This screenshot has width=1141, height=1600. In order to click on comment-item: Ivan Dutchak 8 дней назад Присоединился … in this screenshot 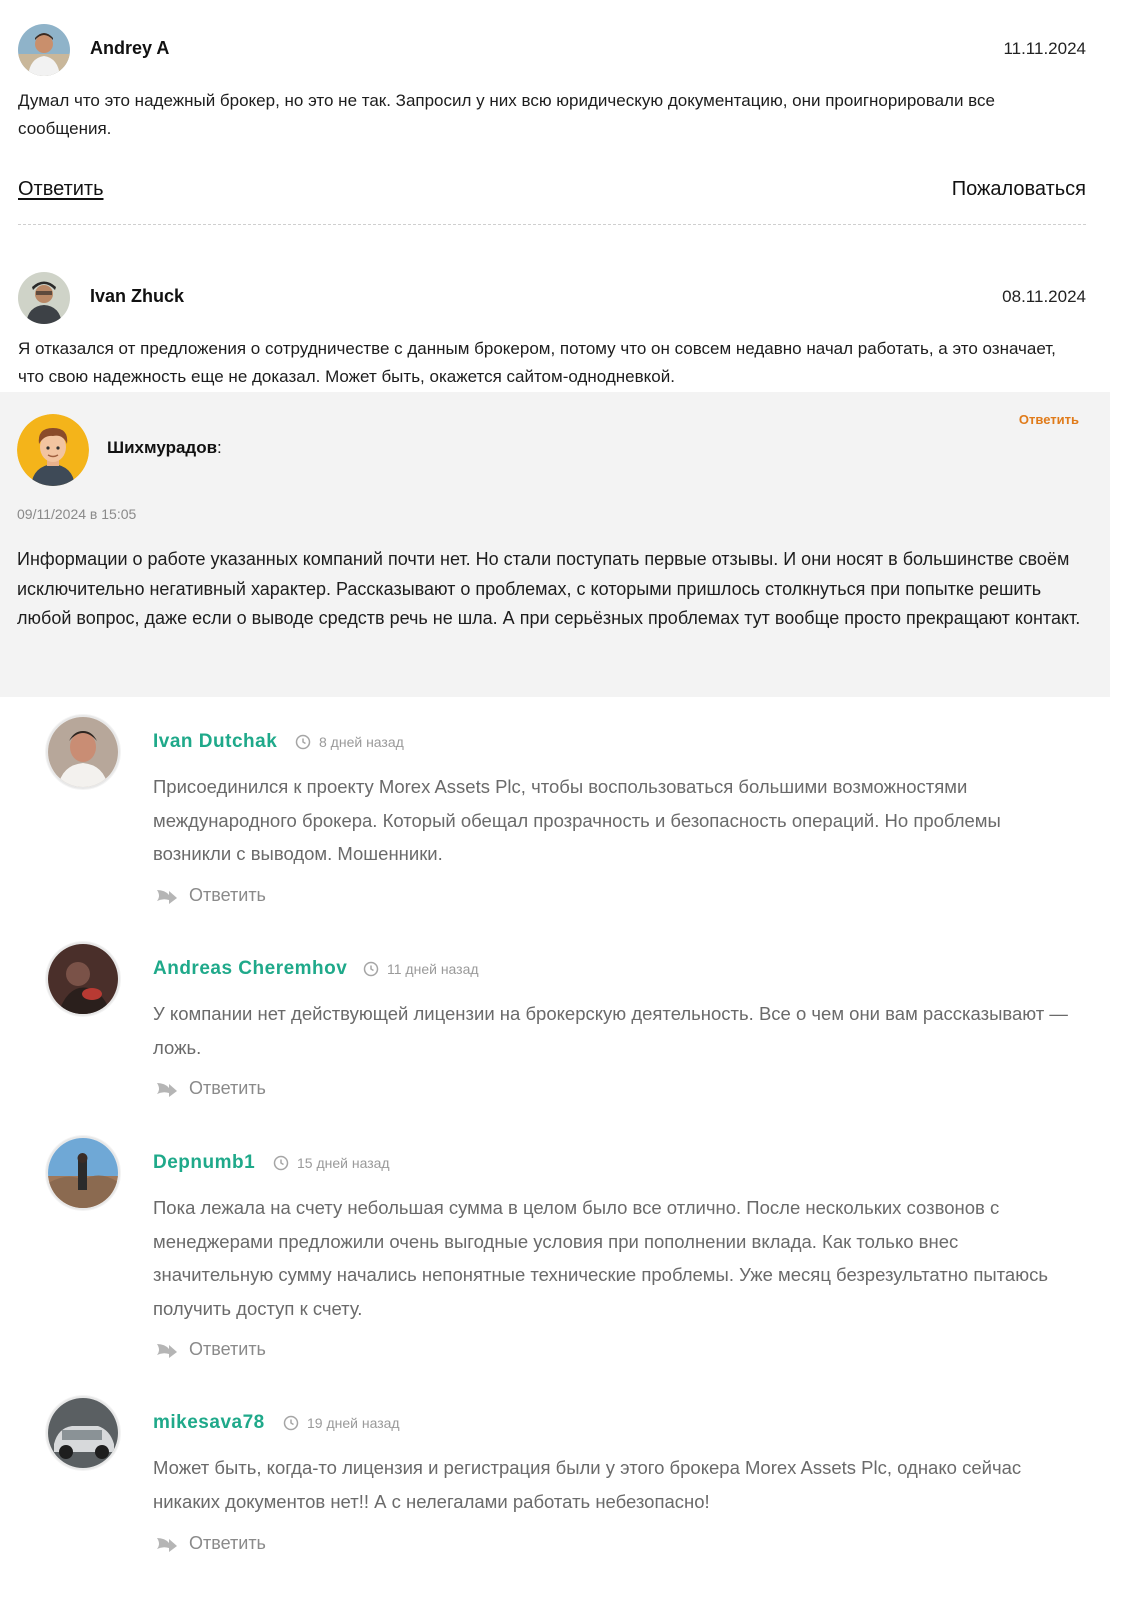, I will do `click(570, 812)`.